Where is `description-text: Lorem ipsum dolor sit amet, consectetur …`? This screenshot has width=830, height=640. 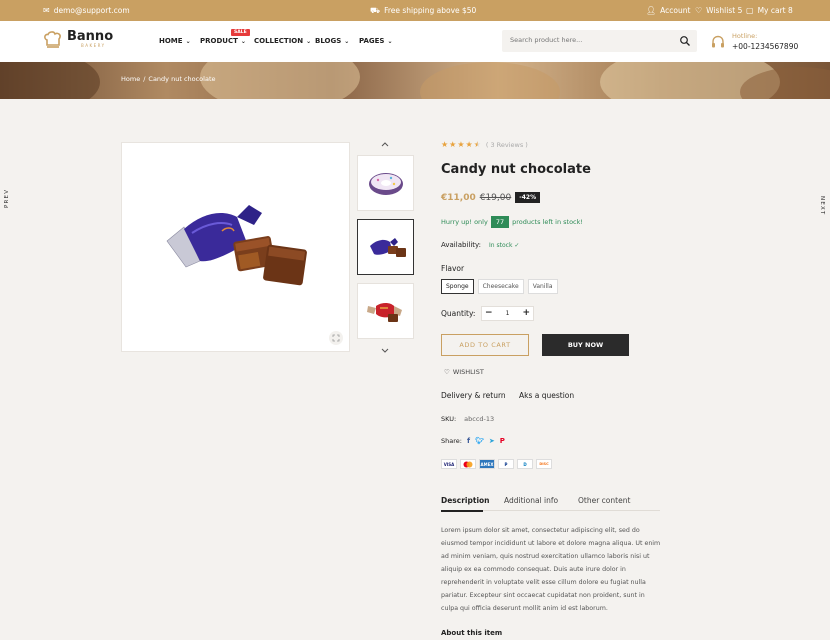 description-text: Lorem ipsum dolor sit amet, consectetur … is located at coordinates (551, 569).